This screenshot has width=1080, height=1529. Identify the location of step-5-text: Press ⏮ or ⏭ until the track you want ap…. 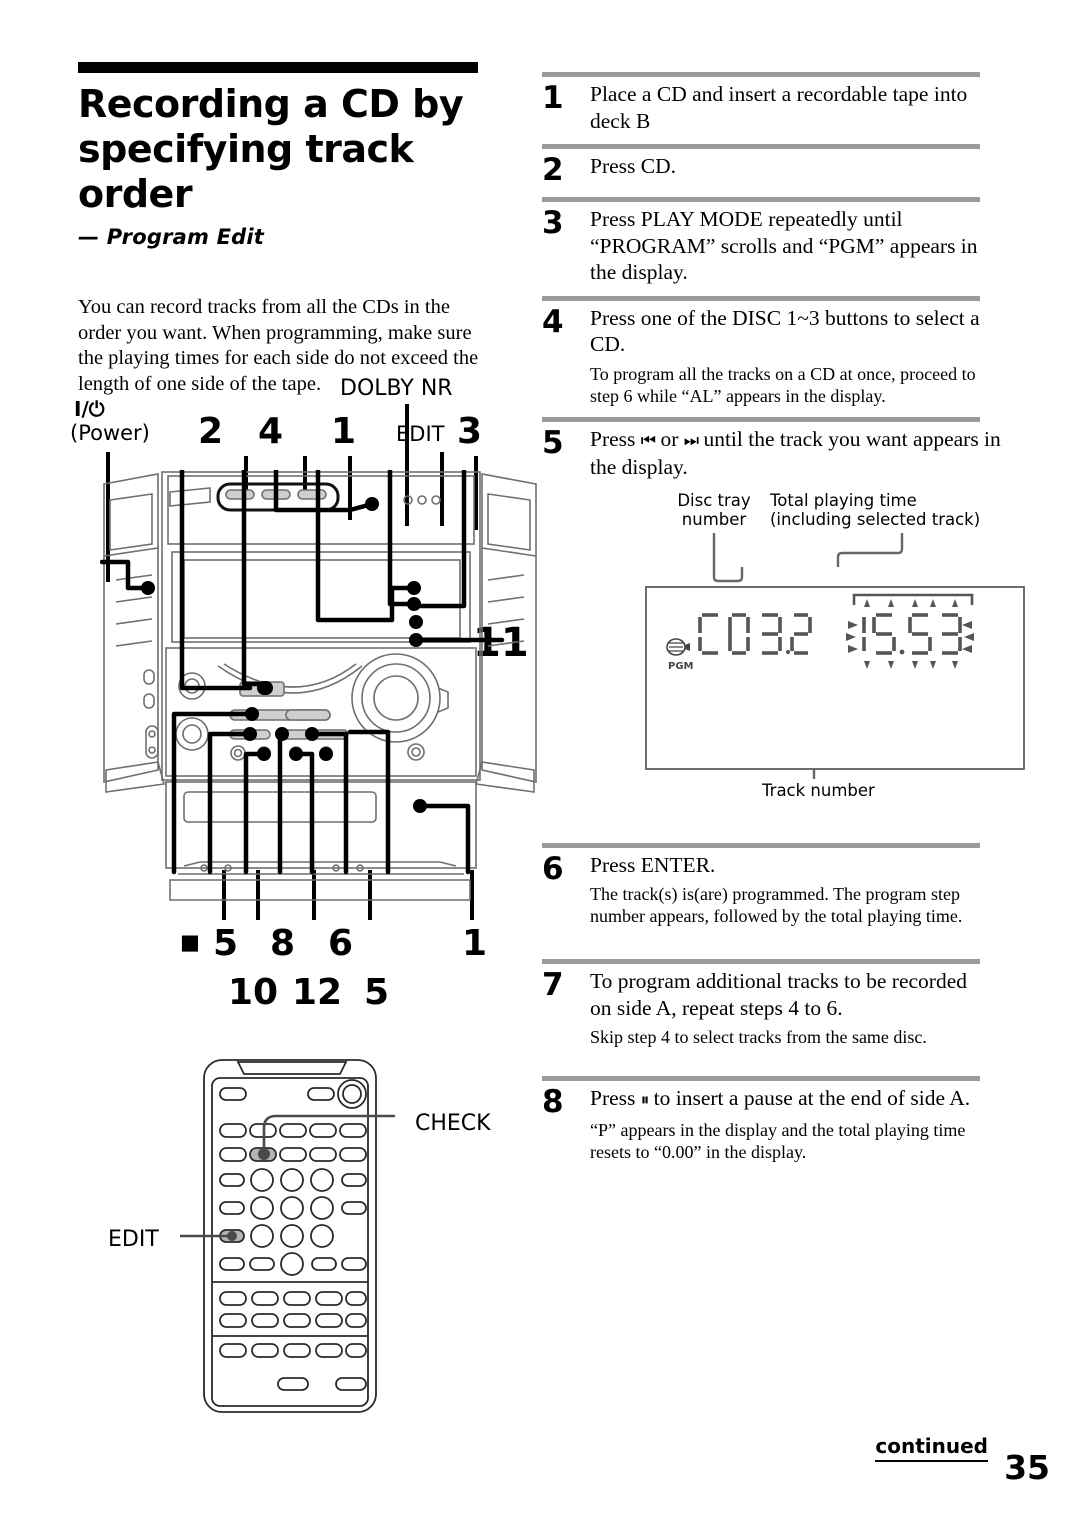
(811, 453).